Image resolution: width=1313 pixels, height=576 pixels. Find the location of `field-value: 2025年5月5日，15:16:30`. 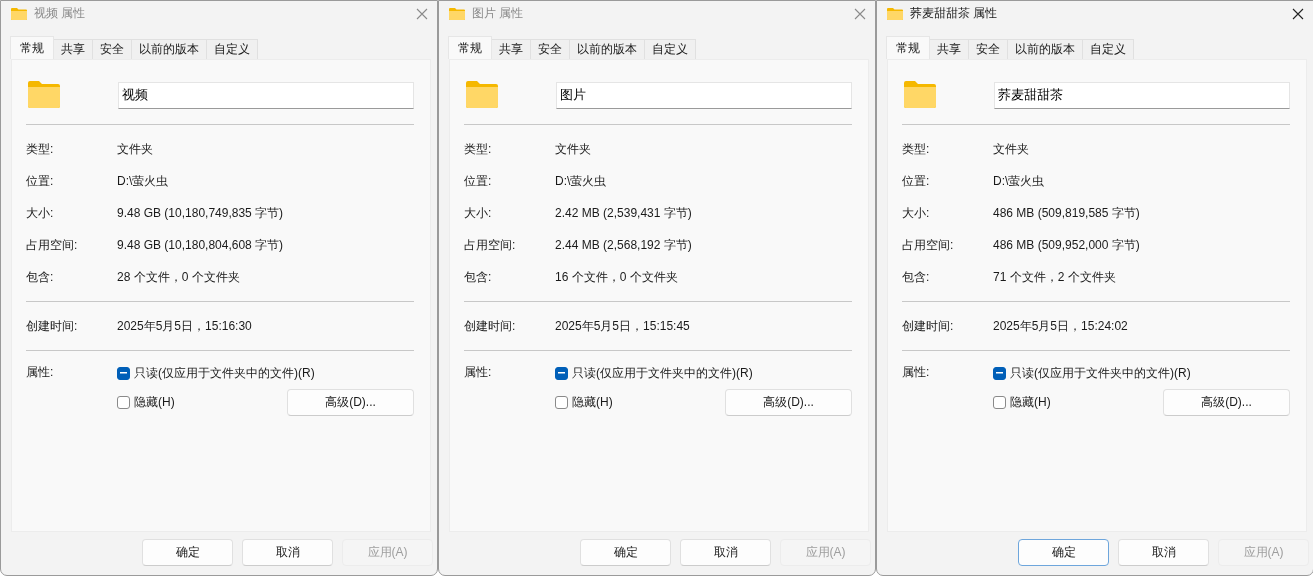

field-value: 2025年5月5日，15:16:30 is located at coordinates (184, 326).